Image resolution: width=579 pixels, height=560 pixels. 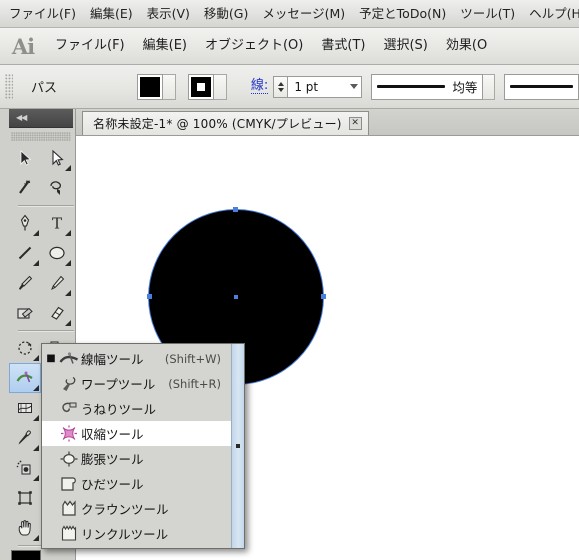 I want to click on tool-ellipse, so click(x=57, y=253).